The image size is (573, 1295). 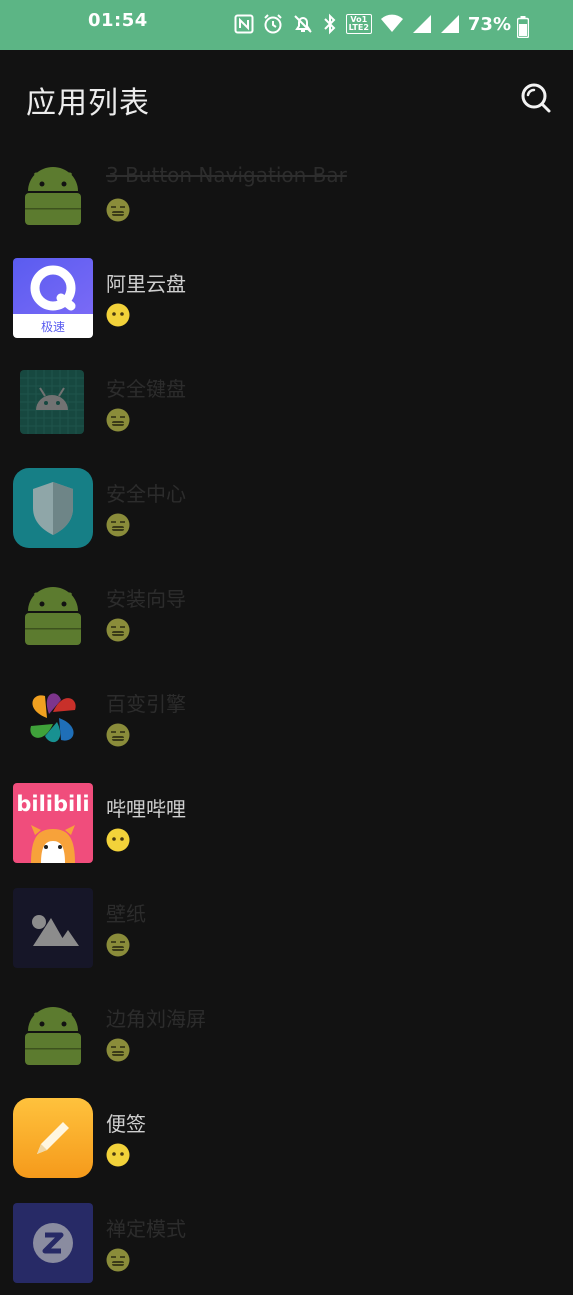 What do you see at coordinates (286, 927) in the screenshot?
I see `app-row-wallpaper: 壁纸` at bounding box center [286, 927].